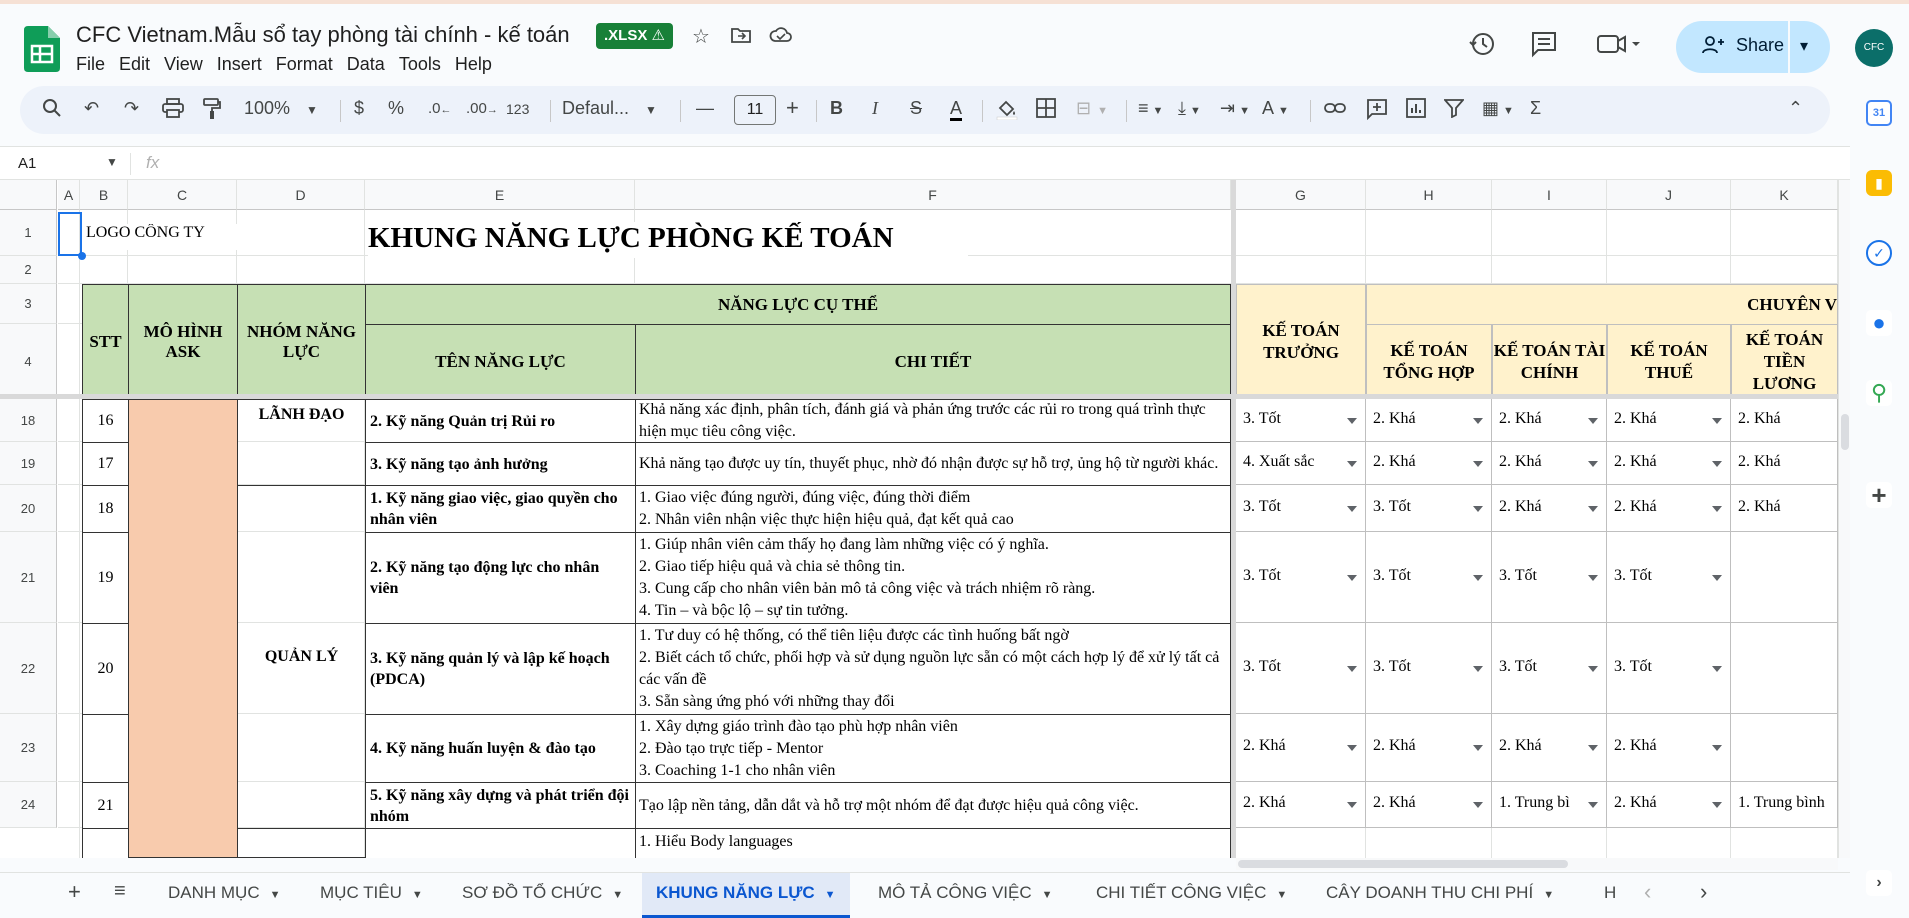 This screenshot has width=1909, height=918. I want to click on move-folder-icon, so click(741, 37).